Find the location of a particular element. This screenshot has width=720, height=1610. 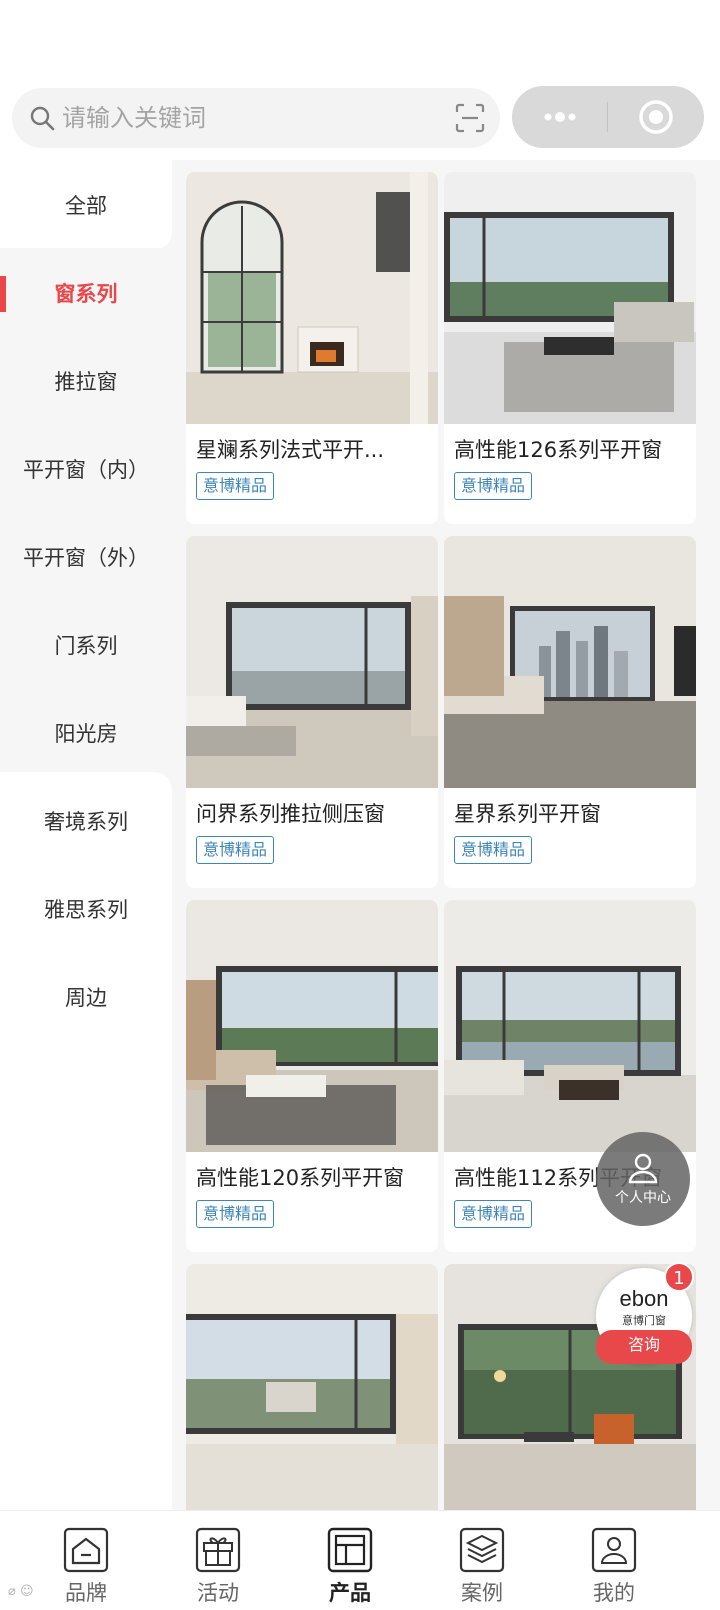

message-count-badge: 1 is located at coordinates (679, 1277).